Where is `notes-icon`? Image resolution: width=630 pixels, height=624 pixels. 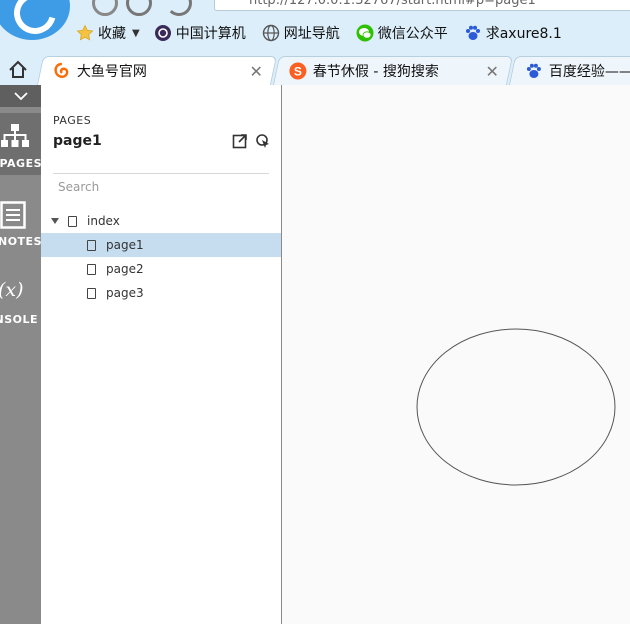
notes-icon is located at coordinates (13, 215).